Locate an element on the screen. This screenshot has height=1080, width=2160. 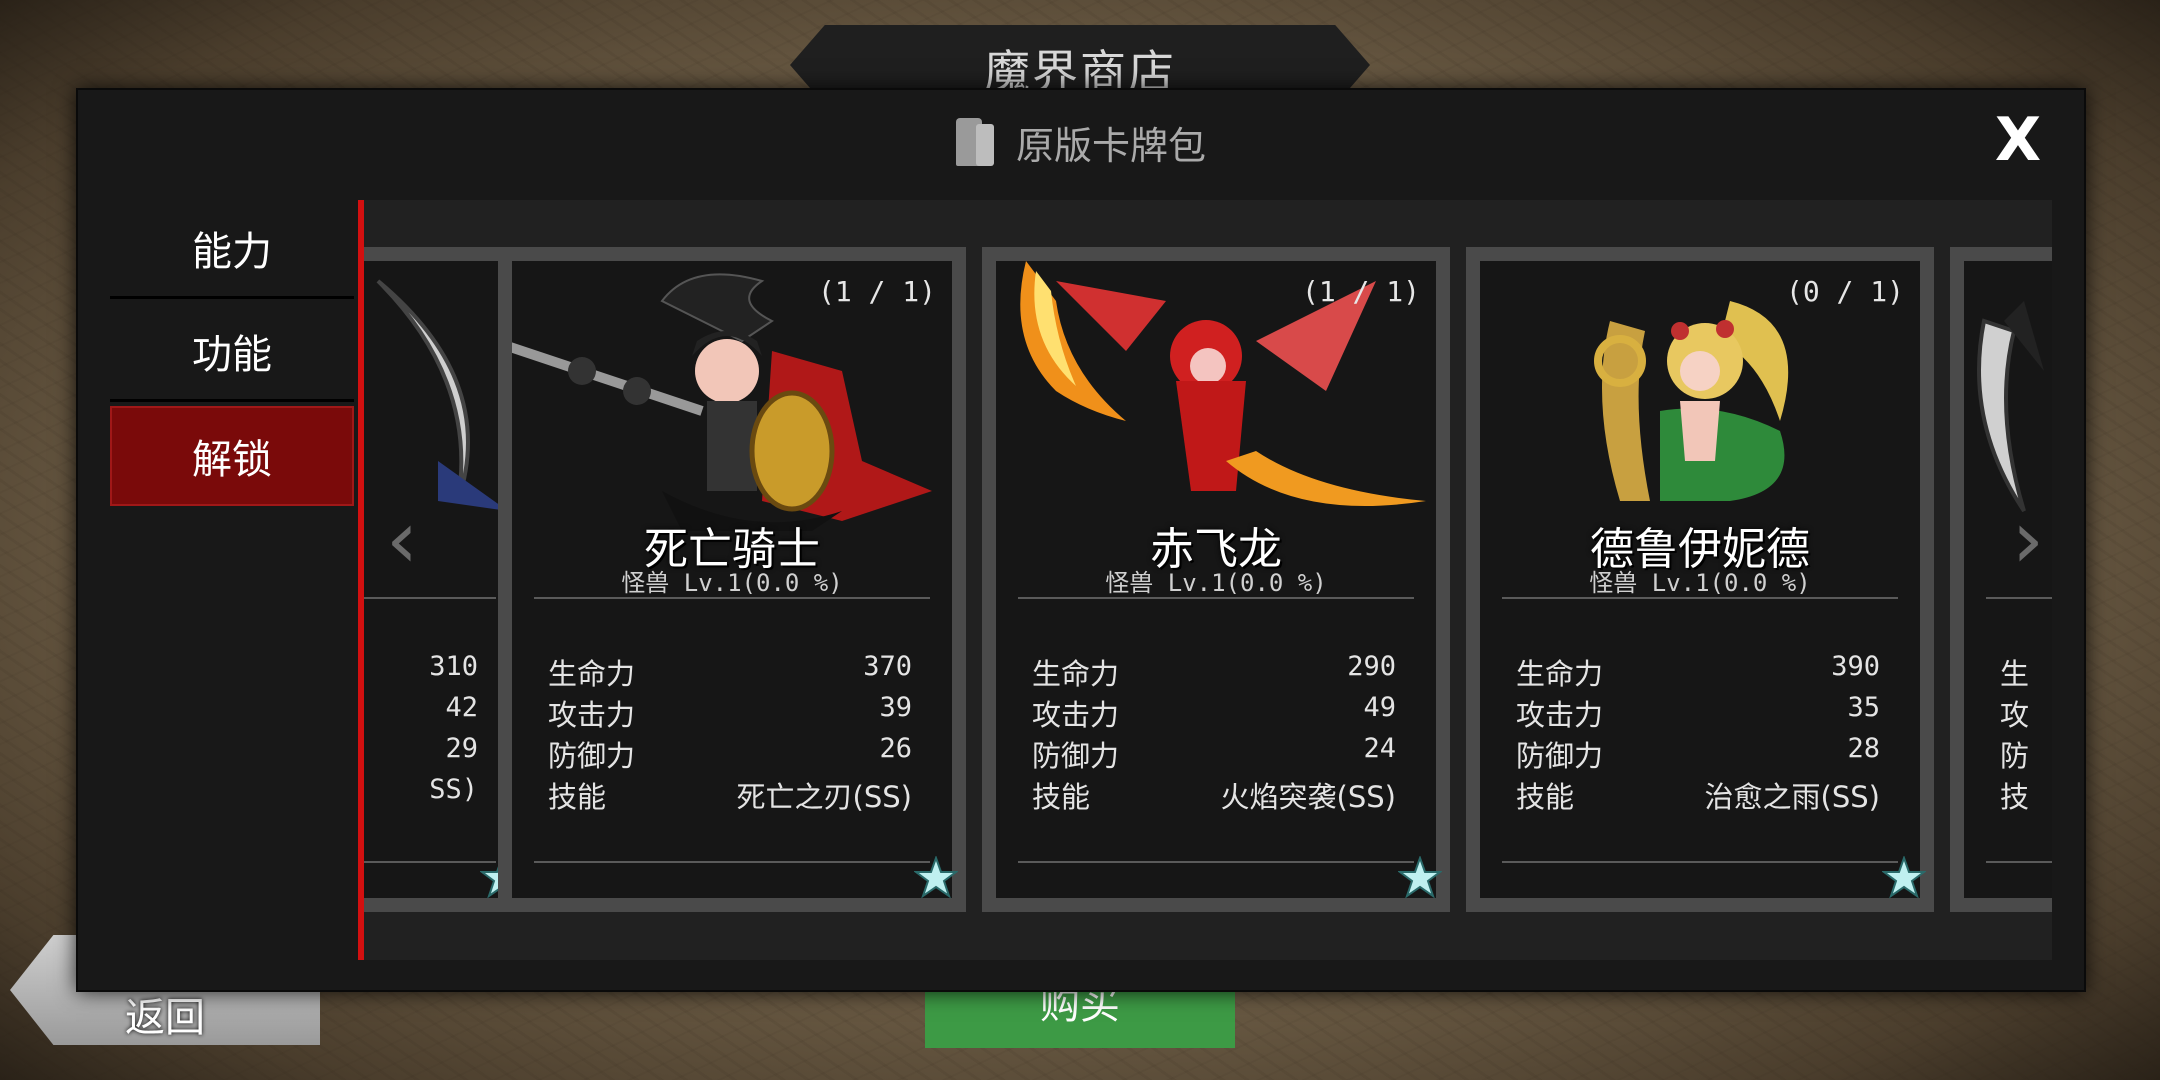
stat-value: 390 is located at coordinates (1855, 666).